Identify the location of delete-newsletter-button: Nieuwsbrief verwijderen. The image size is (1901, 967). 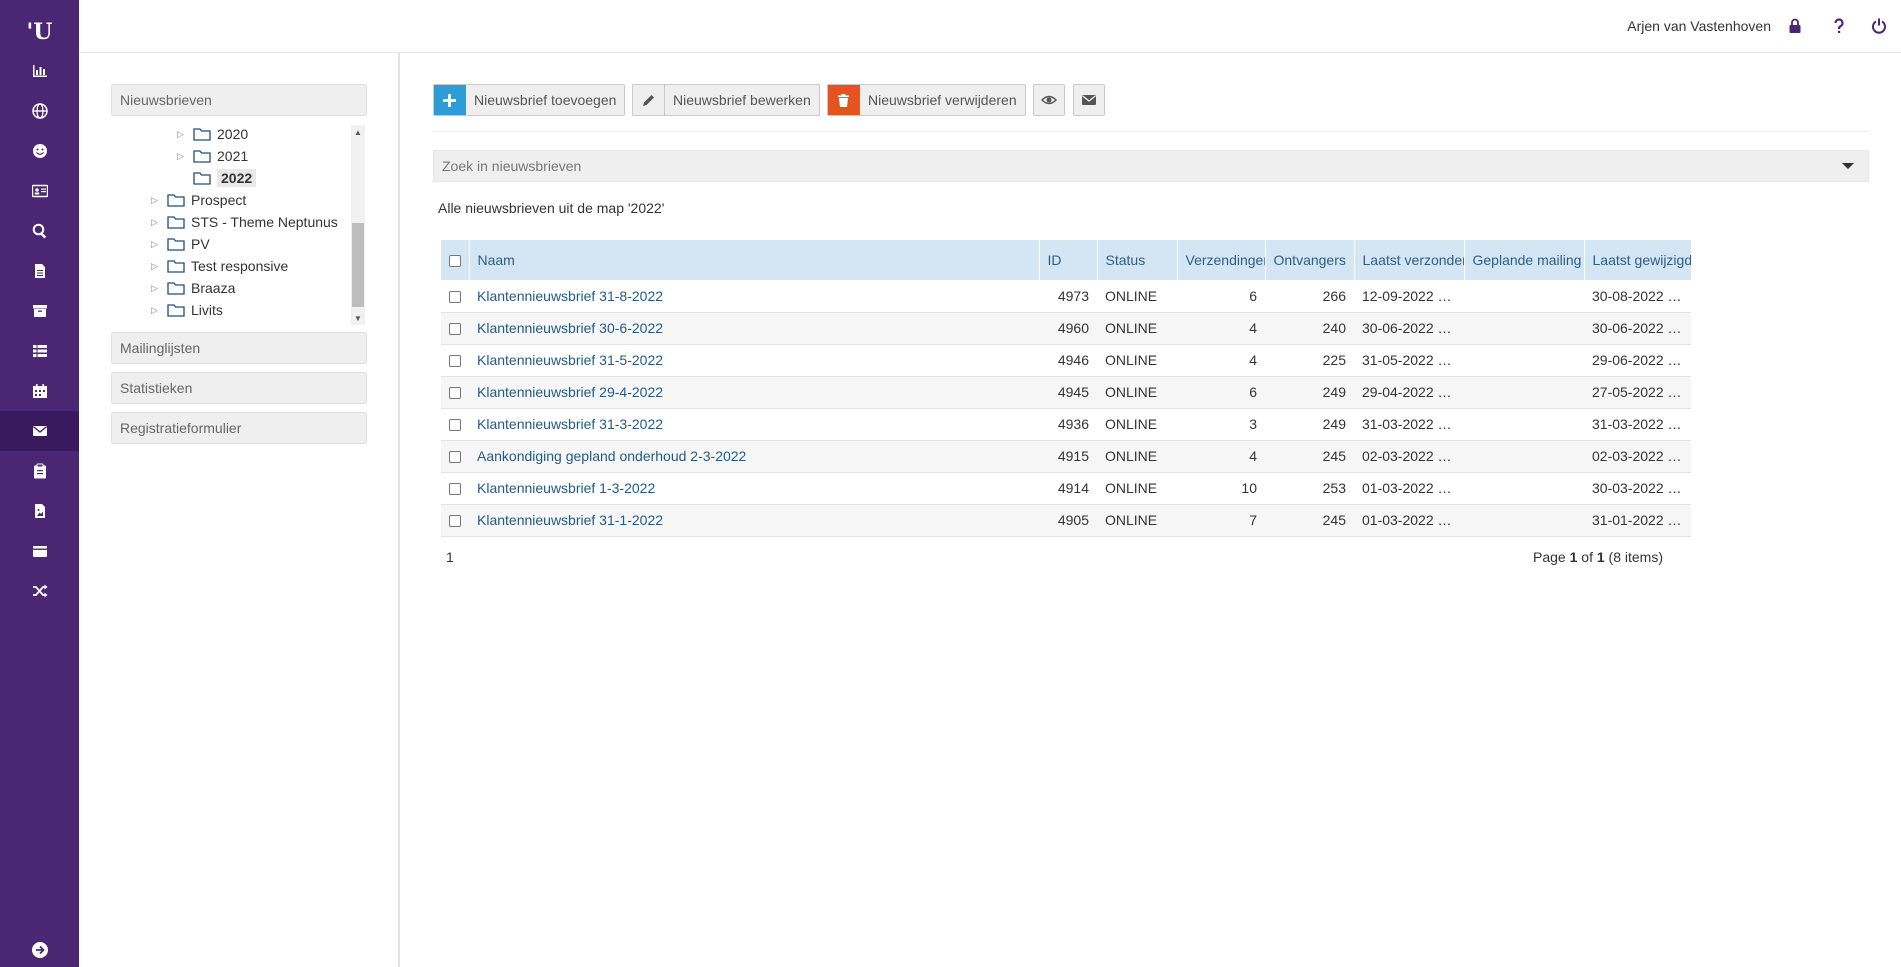
(926, 100).